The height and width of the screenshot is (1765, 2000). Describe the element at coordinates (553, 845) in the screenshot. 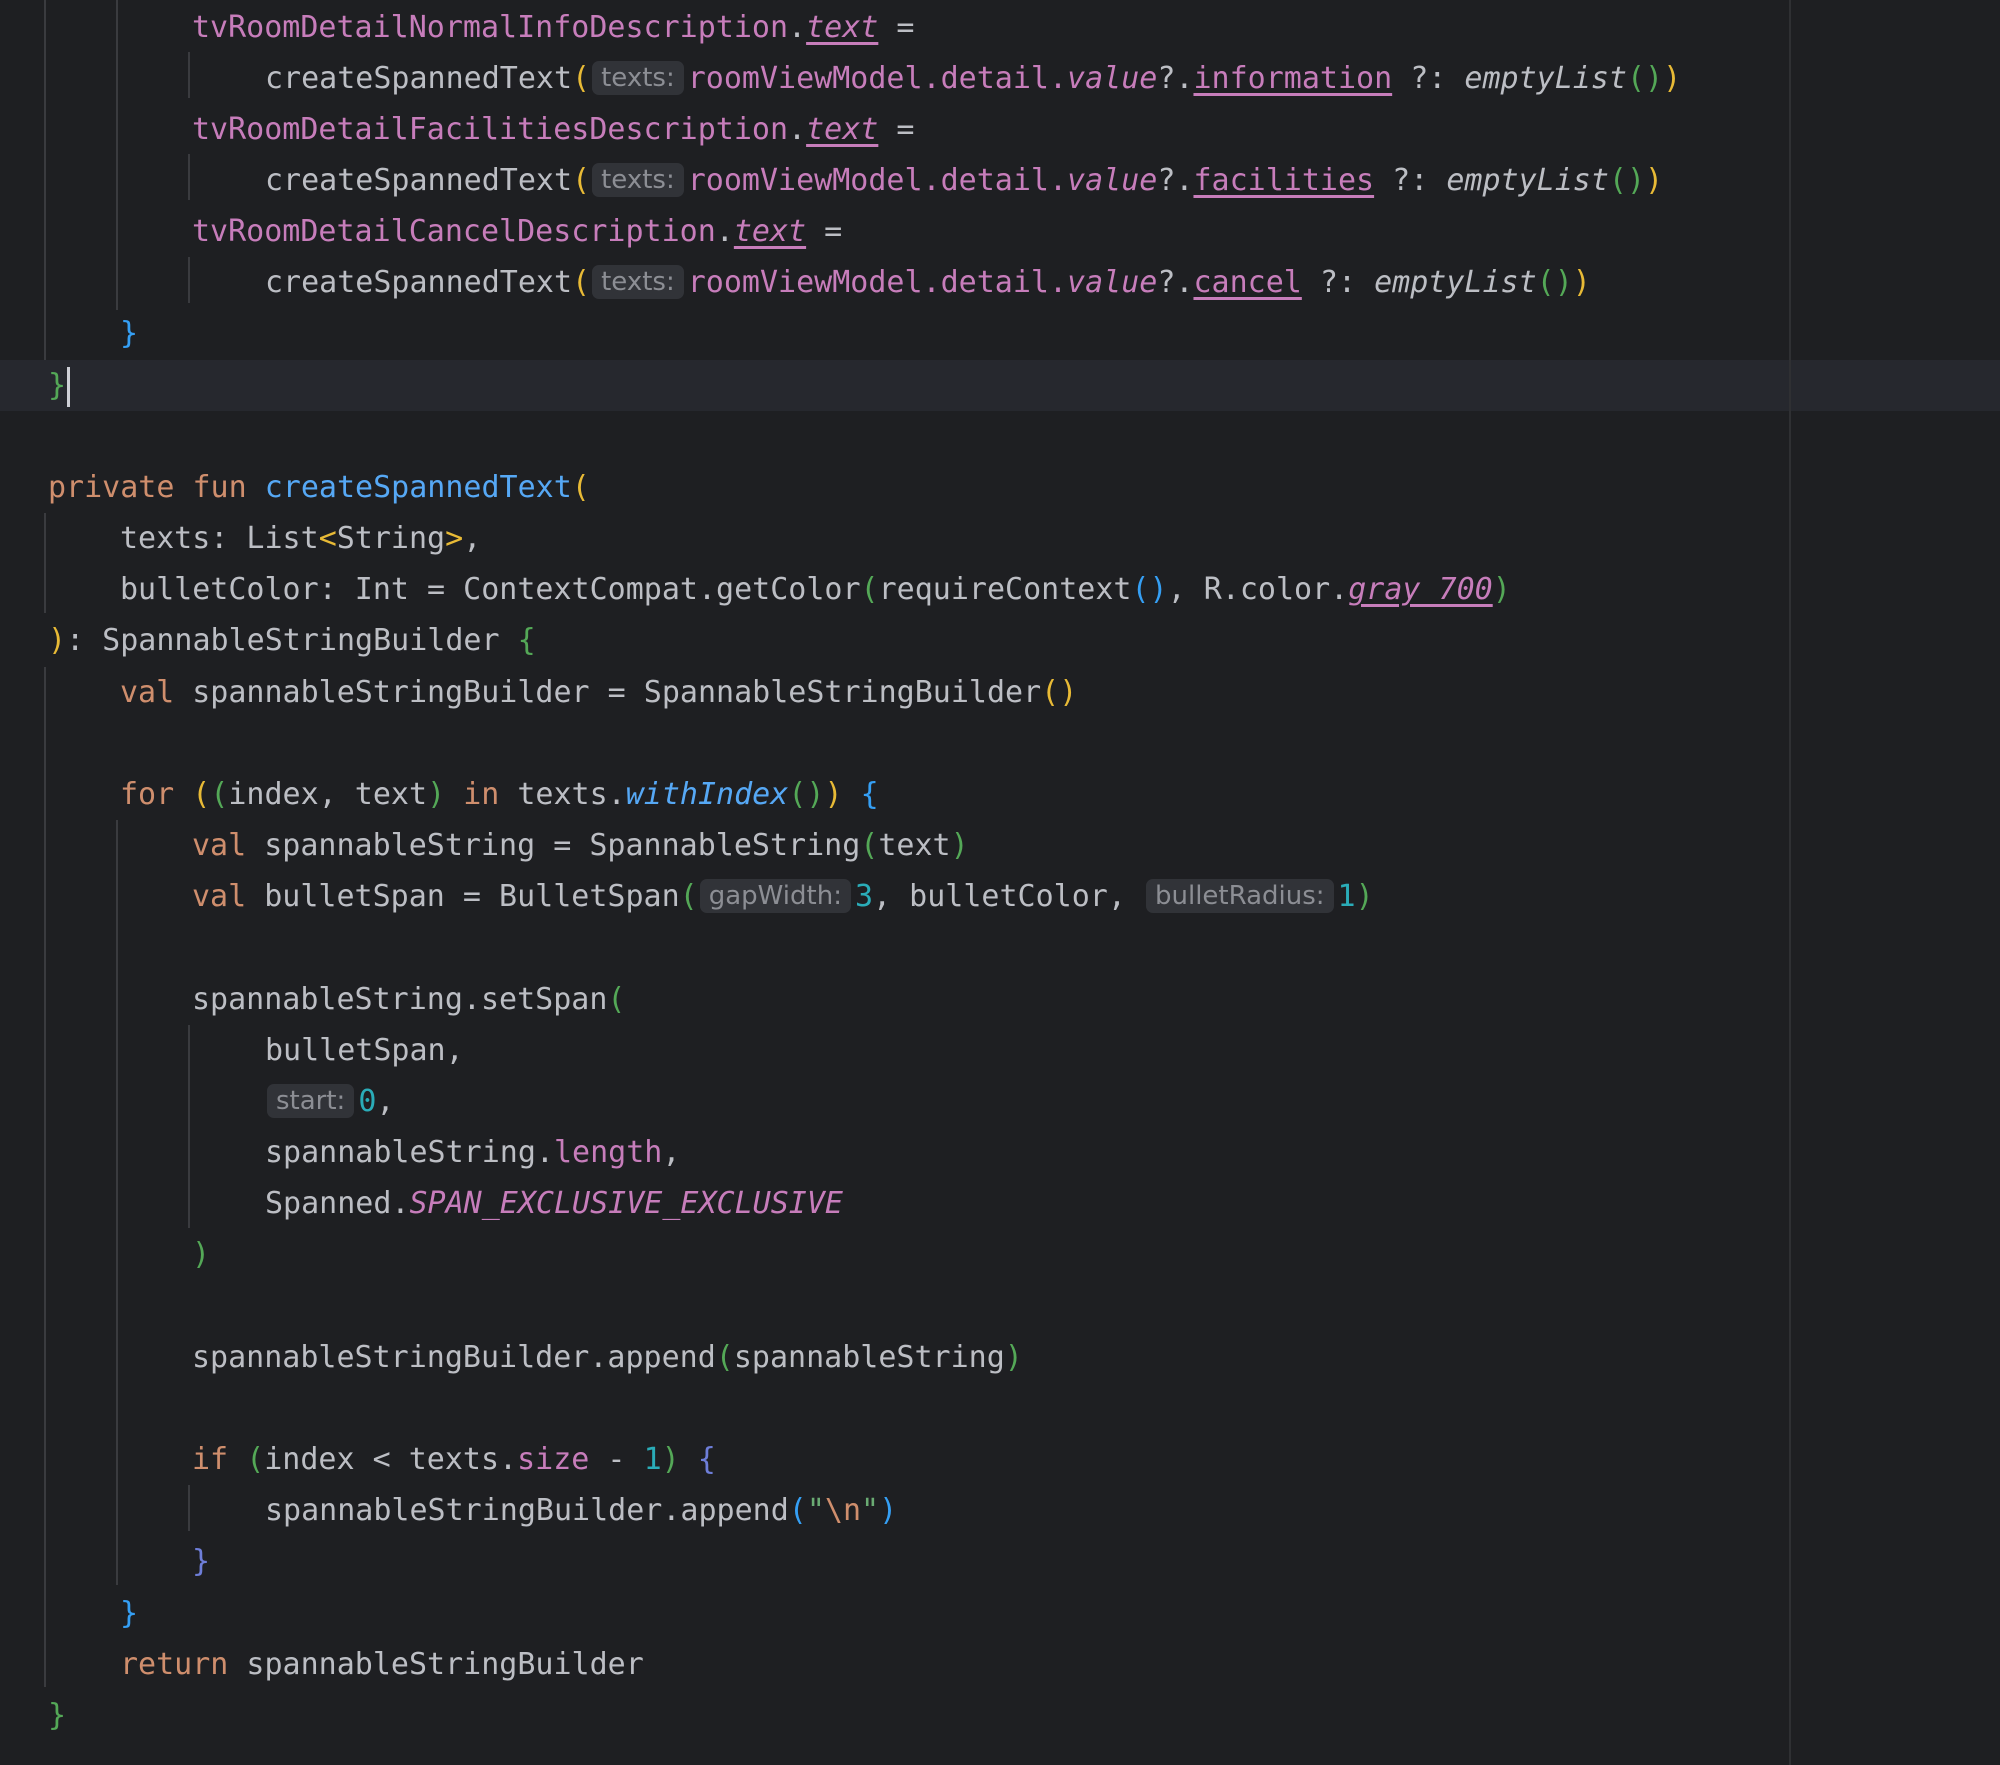

I see `code-token: spannableString = SpannableString` at that location.